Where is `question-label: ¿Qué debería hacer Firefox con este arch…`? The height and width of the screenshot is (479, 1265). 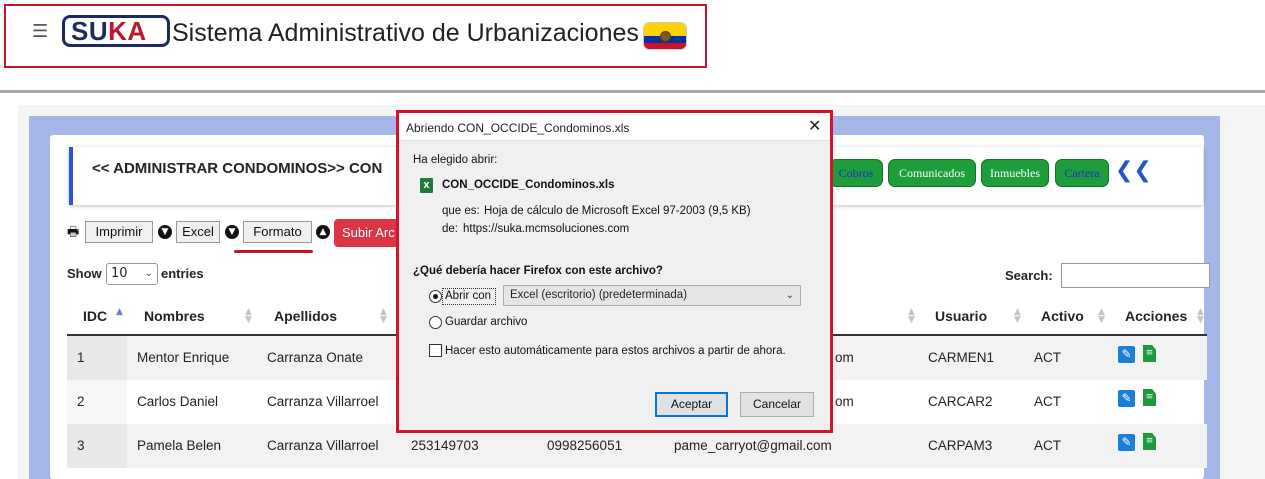 question-label: ¿Qué debería hacer Firefox con este arch… is located at coordinates (538, 271).